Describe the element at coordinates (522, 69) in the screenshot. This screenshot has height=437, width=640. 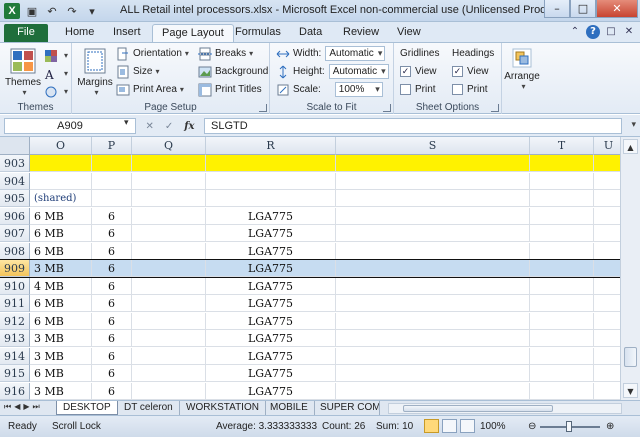
I see `arrange-button: Arrange ▾` at that location.